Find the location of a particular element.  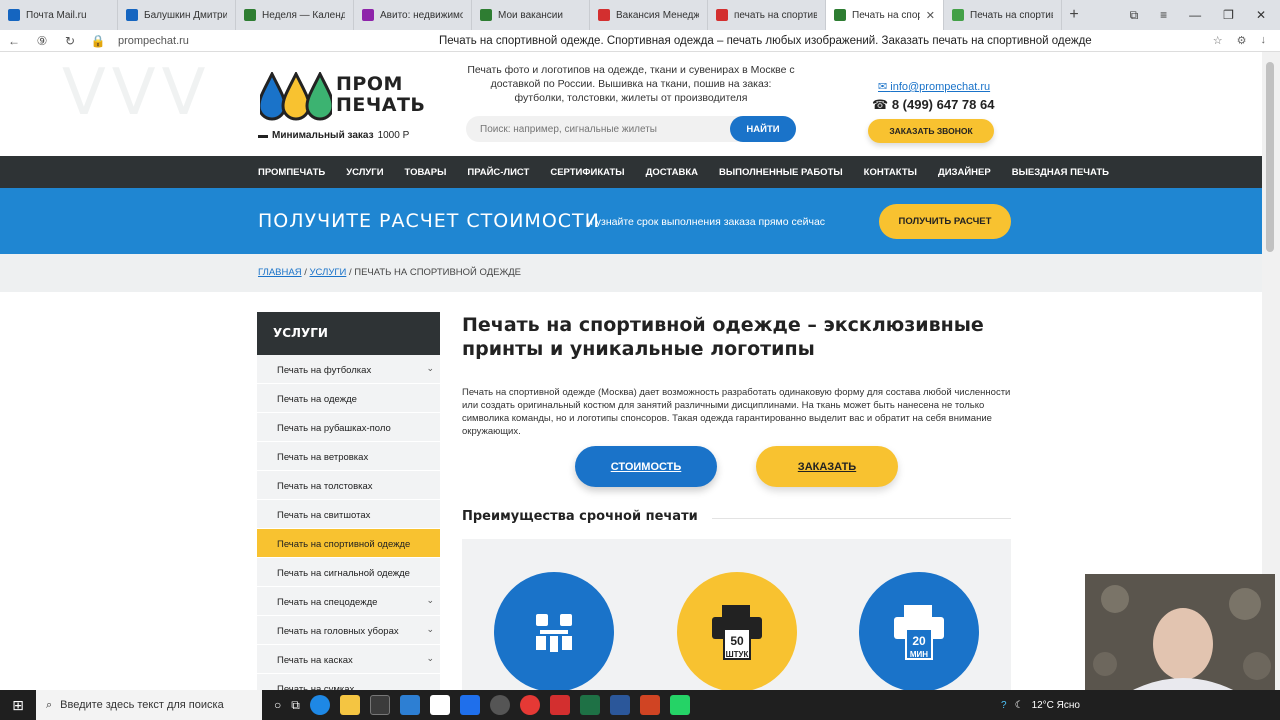

taskbar-search: ⌕ Введите здесь текст для поиска is located at coordinates (149, 705).